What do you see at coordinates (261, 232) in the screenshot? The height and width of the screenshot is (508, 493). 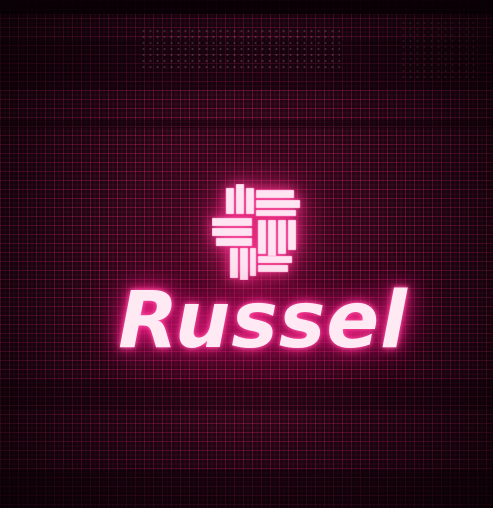 I see `woven-square-logo-icon` at bounding box center [261, 232].